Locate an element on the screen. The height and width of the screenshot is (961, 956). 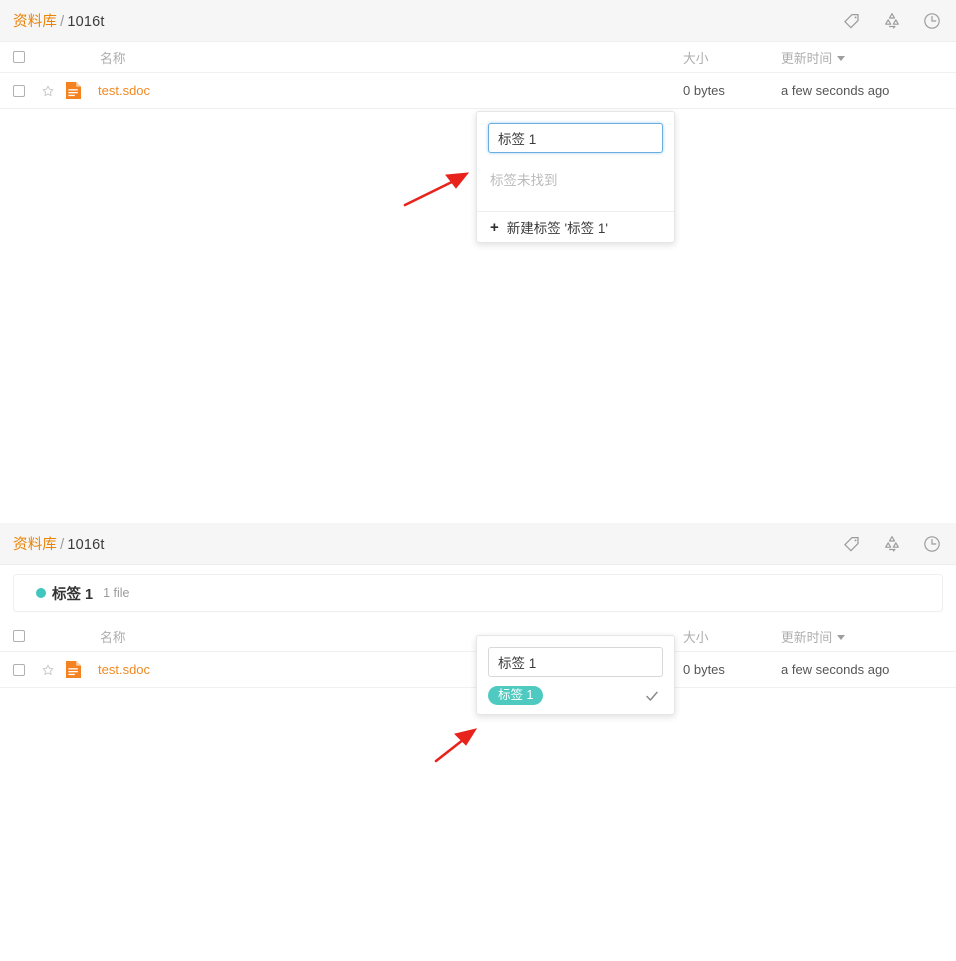
active-tag-name: 标签 1 is located at coordinates (73, 594).